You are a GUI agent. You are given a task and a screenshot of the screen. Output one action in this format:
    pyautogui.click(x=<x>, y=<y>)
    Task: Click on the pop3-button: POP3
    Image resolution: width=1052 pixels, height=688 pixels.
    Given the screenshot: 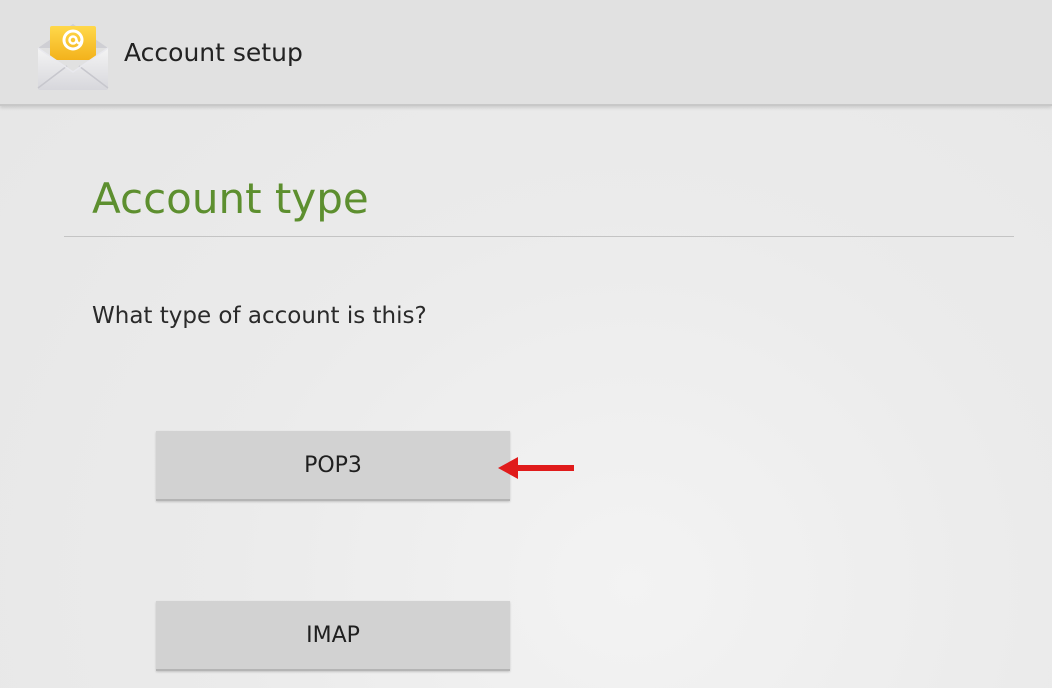 What is the action you would take?
    pyautogui.click(x=333, y=466)
    